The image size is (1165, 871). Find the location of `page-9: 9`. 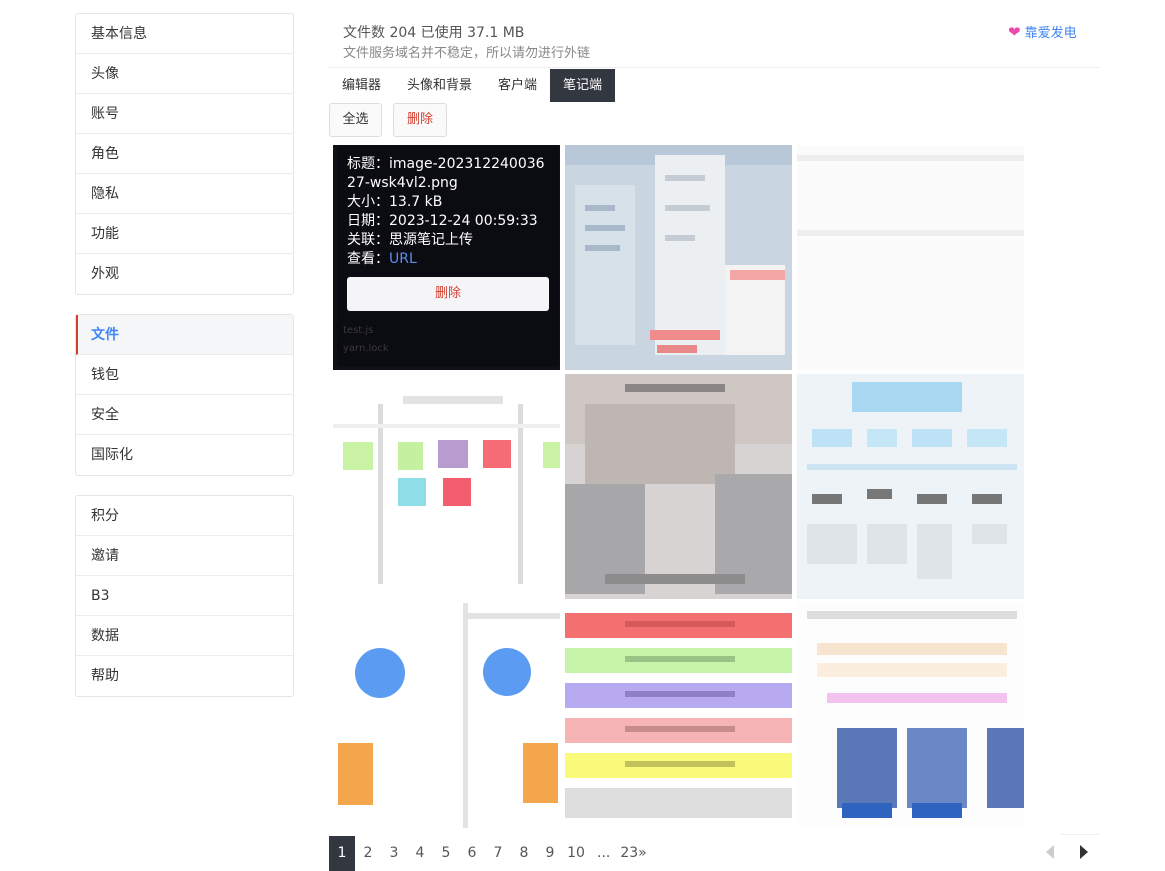

page-9: 9 is located at coordinates (550, 853).